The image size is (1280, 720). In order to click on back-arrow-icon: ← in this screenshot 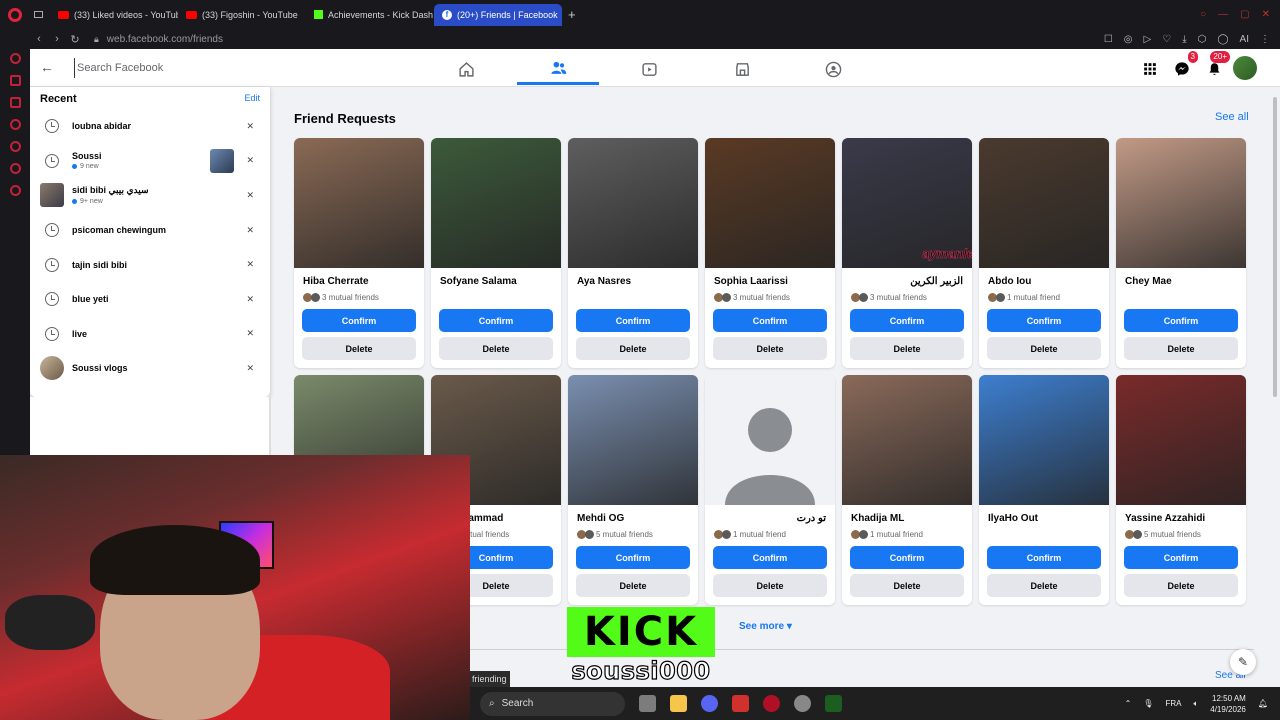, I will do `click(47, 67)`.